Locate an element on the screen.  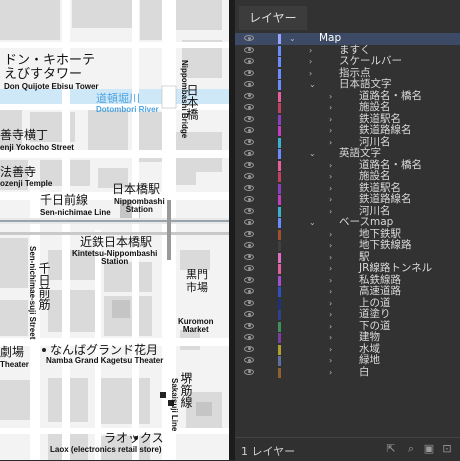
layer-row: ⌄ Map is located at coordinates (347, 39).